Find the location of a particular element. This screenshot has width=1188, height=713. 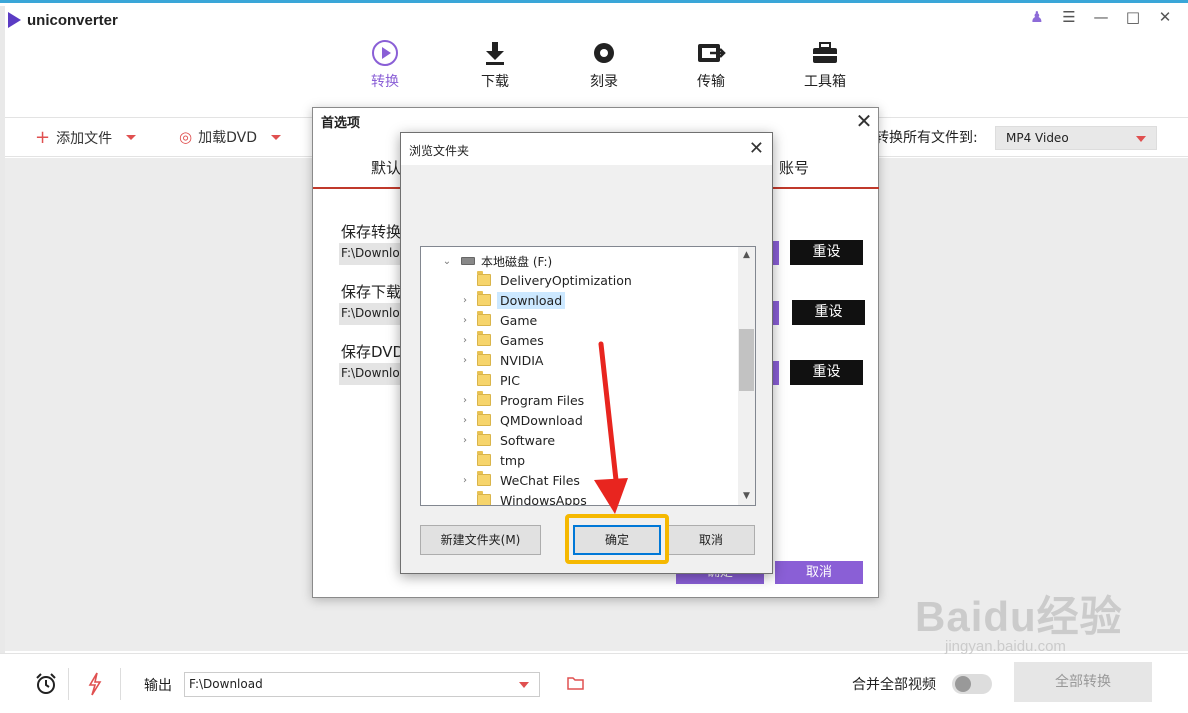

scroll-up-icon: ▲ is located at coordinates (746, 255).